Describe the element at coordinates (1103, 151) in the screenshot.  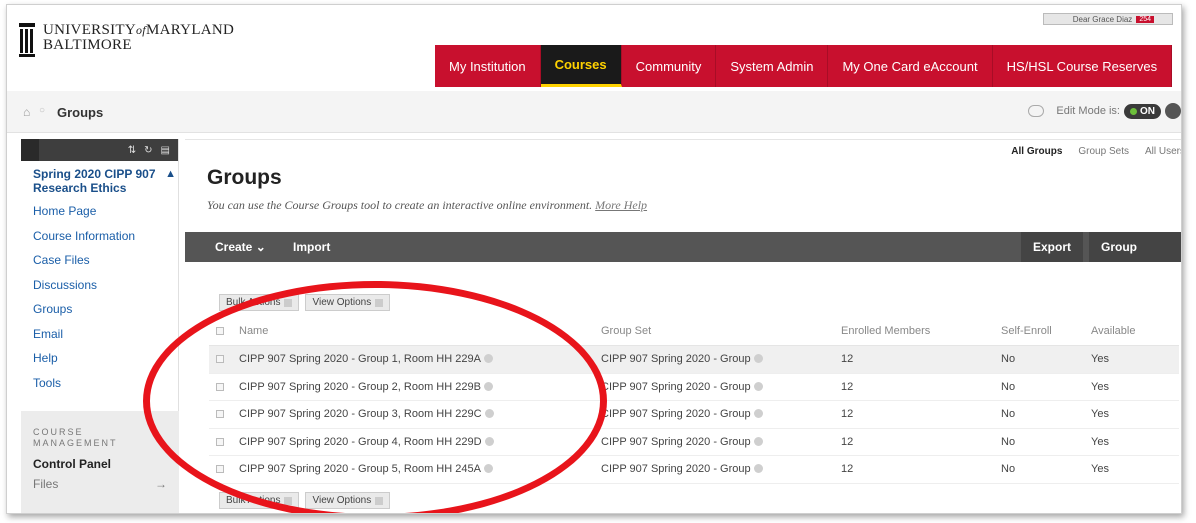
I see `tab-group-sets: Group Sets` at that location.